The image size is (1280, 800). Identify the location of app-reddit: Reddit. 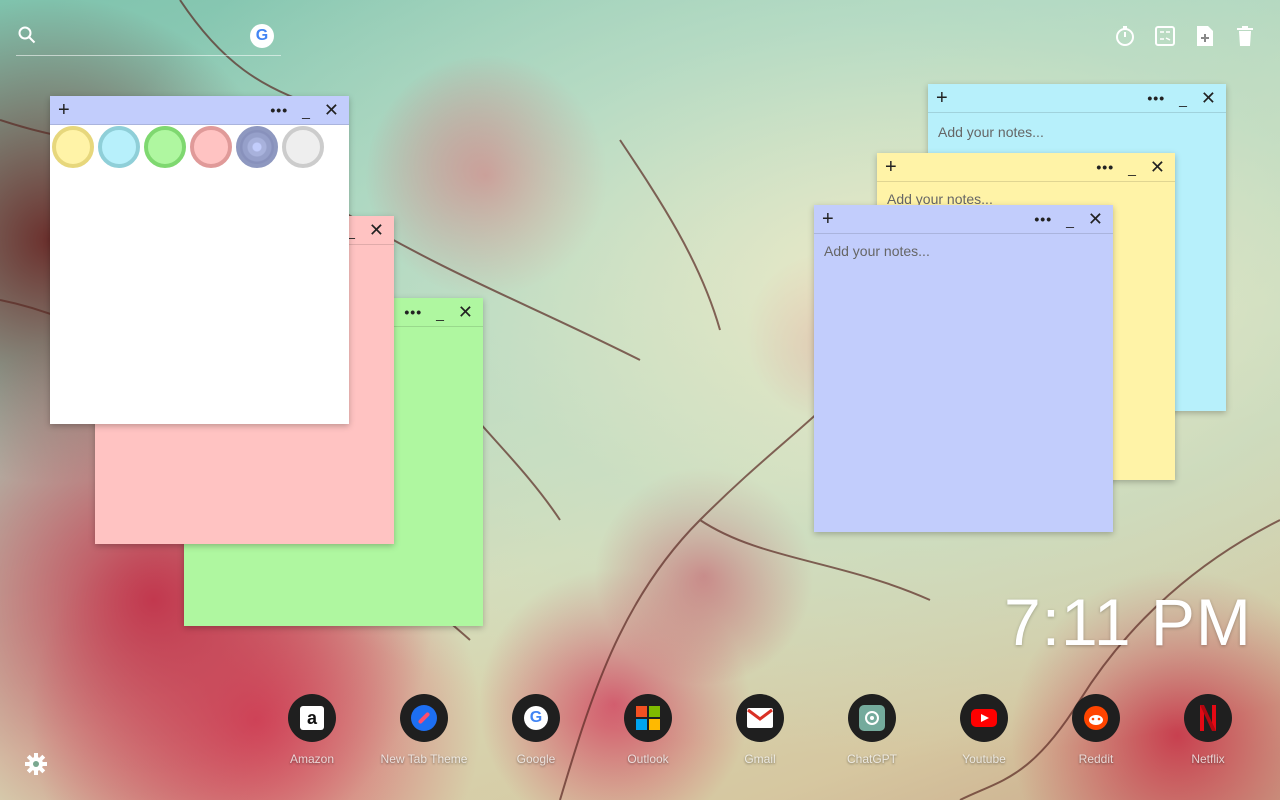
(1096, 730).